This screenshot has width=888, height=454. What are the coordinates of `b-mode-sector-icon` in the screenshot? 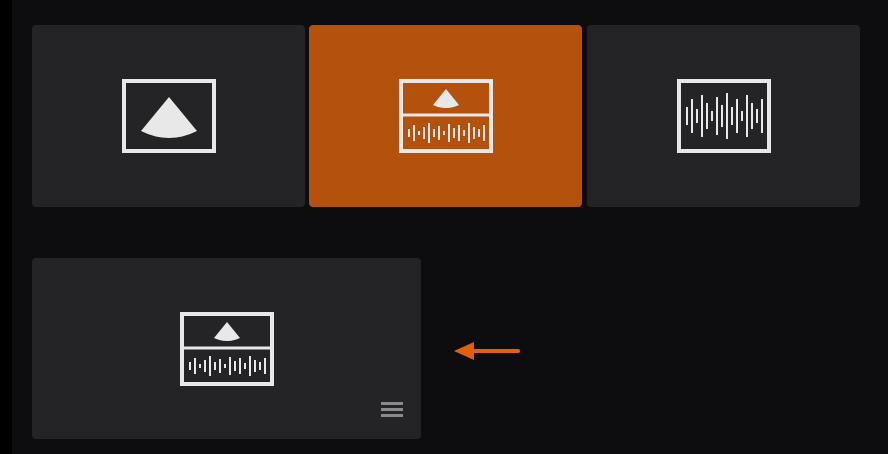 It's located at (168, 116).